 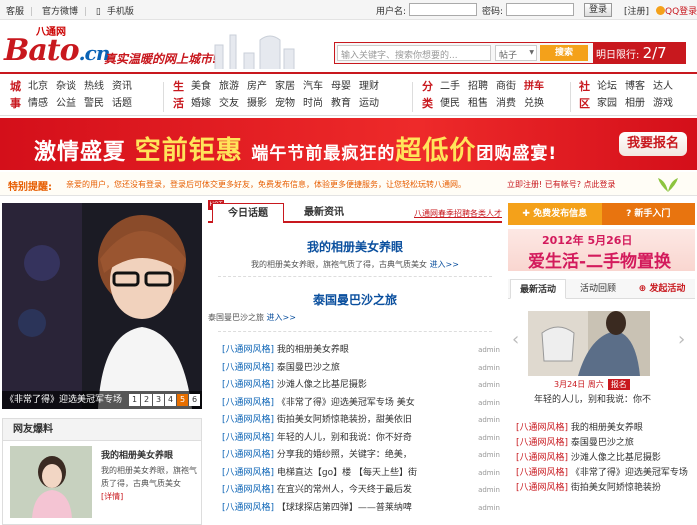 I want to click on login-button: 登录, so click(x=598, y=10).